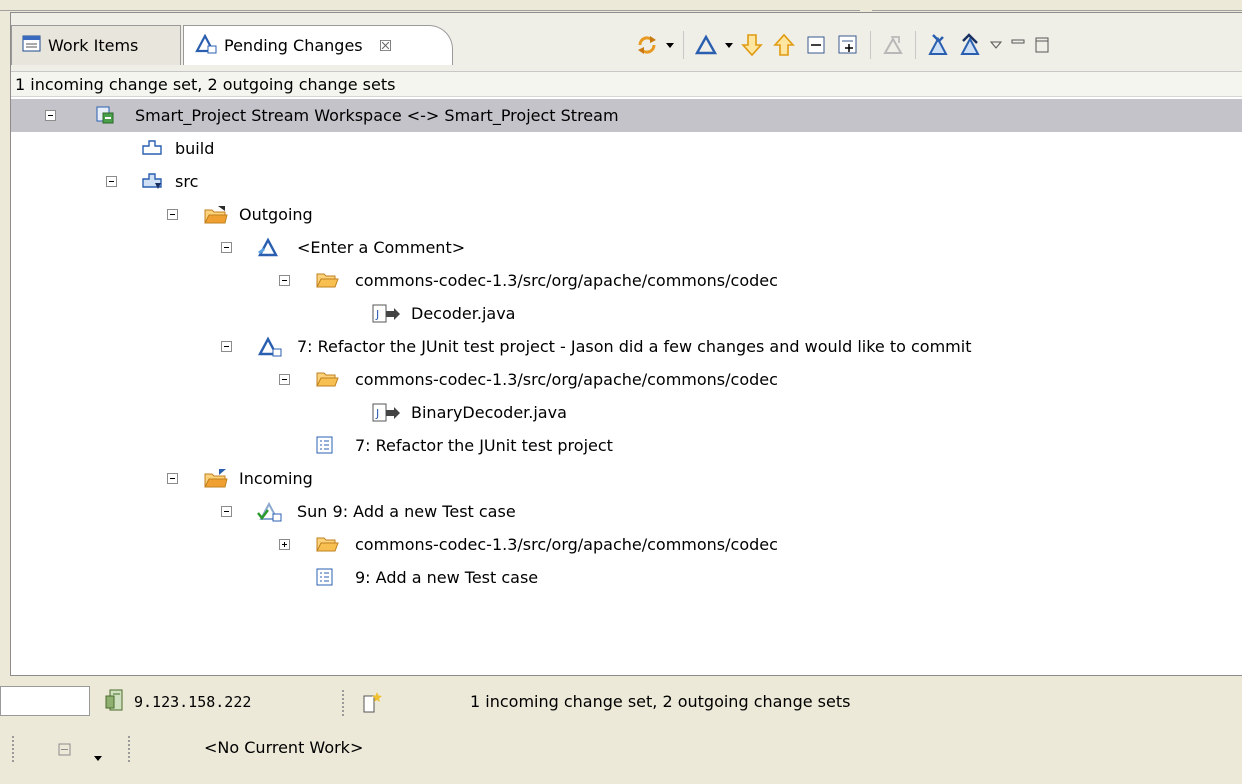 The width and height of the screenshot is (1242, 784). I want to click on top-strip, so click(621, 6).